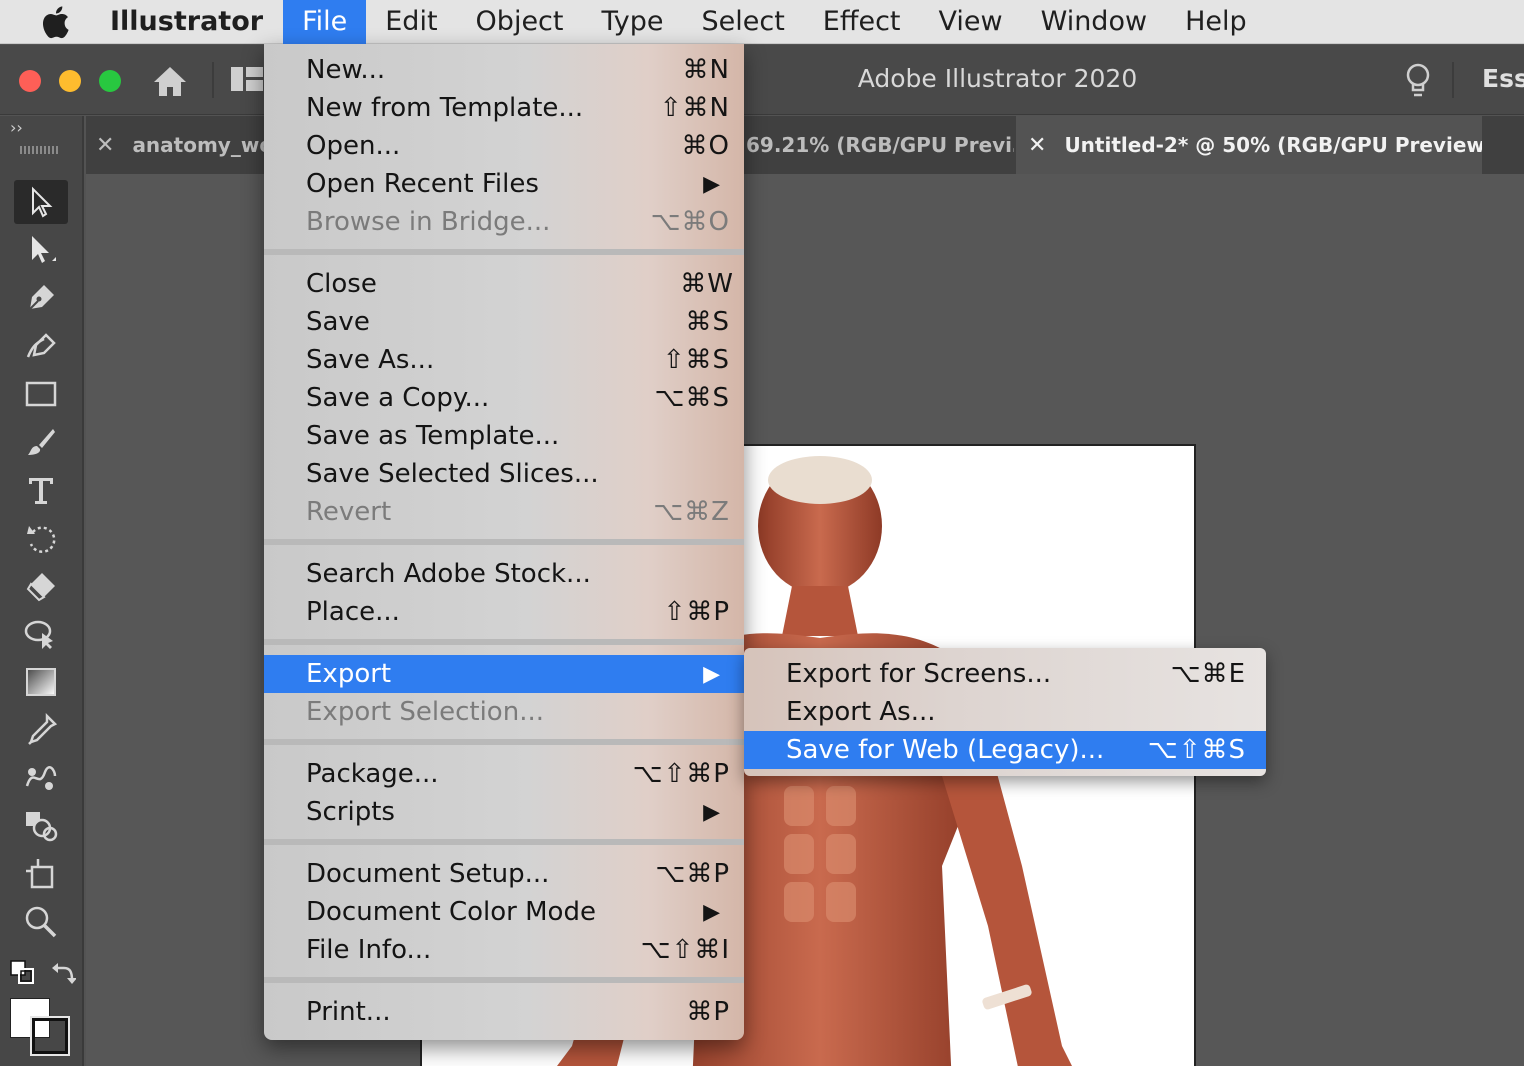  I want to click on panel-grip-handle, so click(40, 150).